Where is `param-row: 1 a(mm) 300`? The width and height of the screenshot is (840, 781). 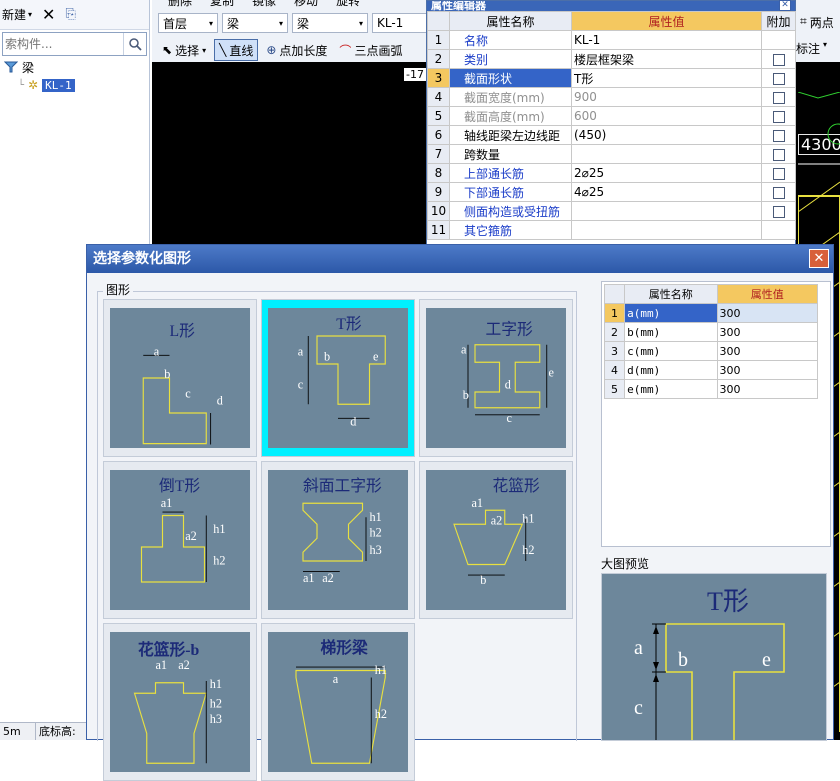
param-row: 1 a(mm) 300 is located at coordinates (711, 313).